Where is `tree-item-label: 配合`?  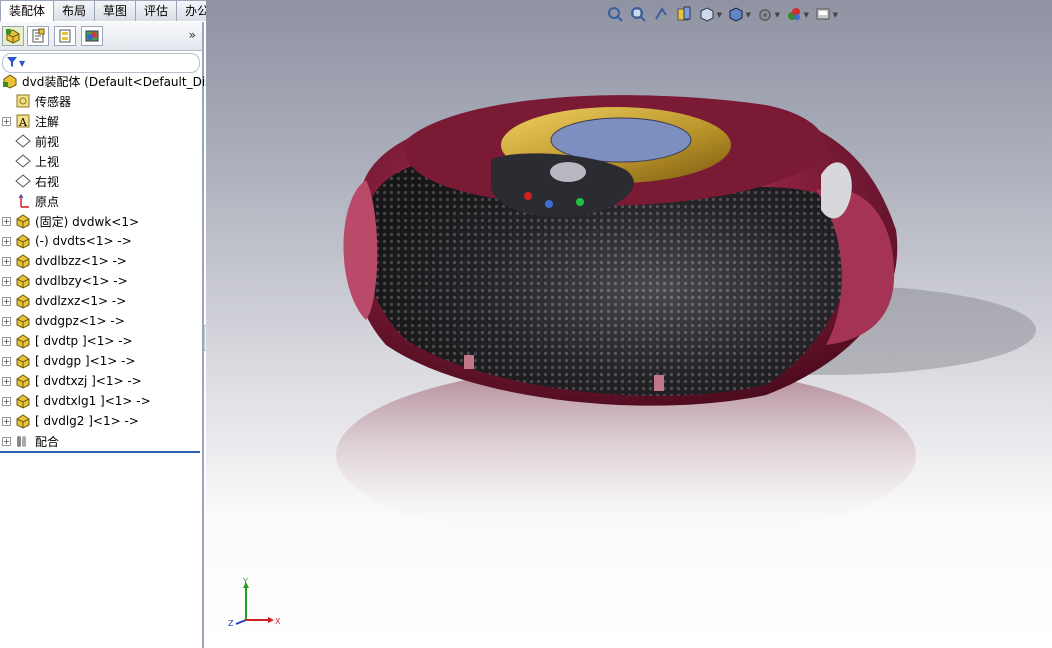 tree-item-label: 配合 is located at coordinates (47, 441).